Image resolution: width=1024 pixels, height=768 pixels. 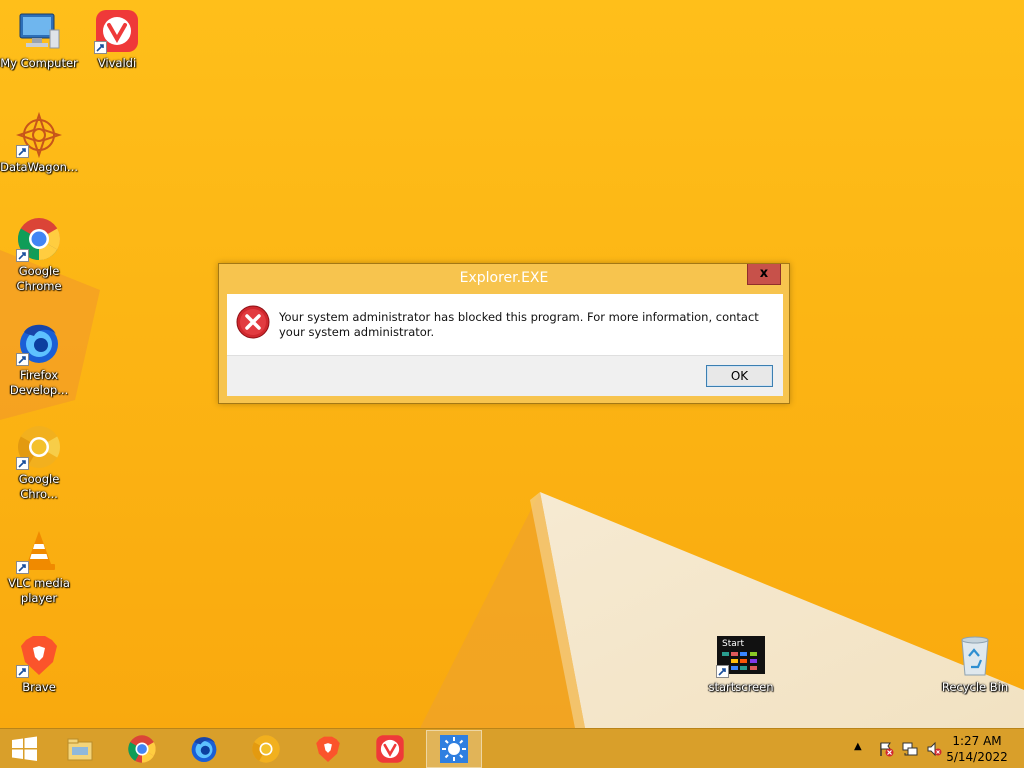 I want to click on taskbar-brave, so click(x=328, y=749).